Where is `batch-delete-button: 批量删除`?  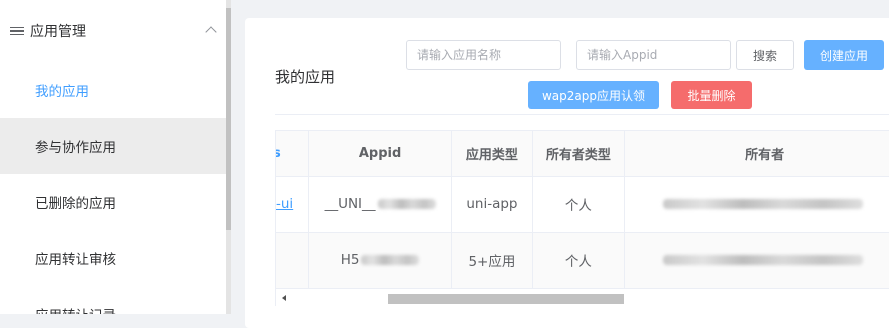 batch-delete-button: 批量删除 is located at coordinates (711, 95).